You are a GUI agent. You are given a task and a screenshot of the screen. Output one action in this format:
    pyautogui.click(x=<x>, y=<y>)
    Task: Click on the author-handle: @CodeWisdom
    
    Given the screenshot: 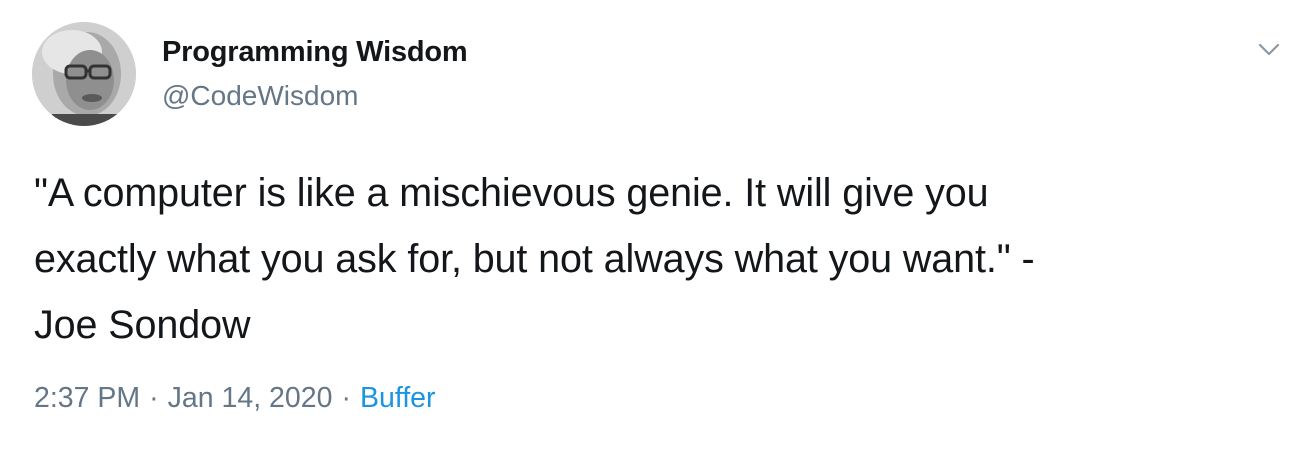 What is the action you would take?
    pyautogui.click(x=260, y=96)
    